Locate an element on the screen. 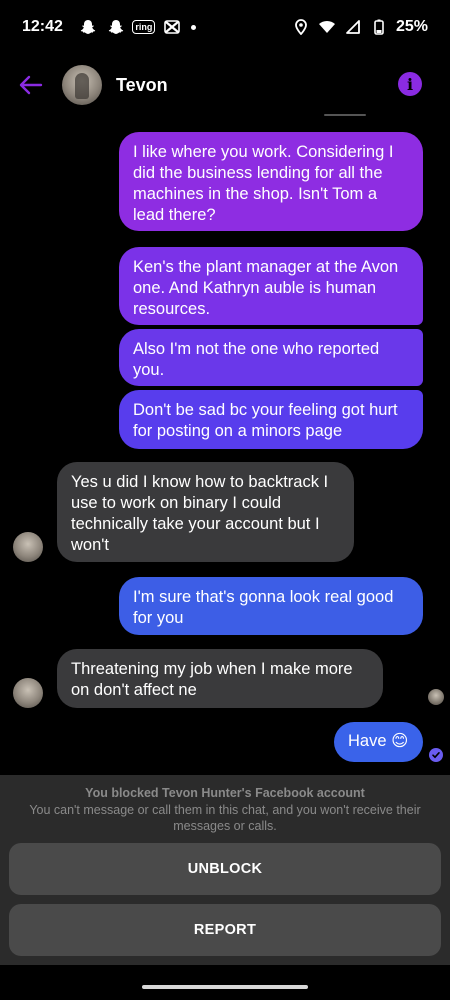  report-label: REPORT is located at coordinates (225, 930).